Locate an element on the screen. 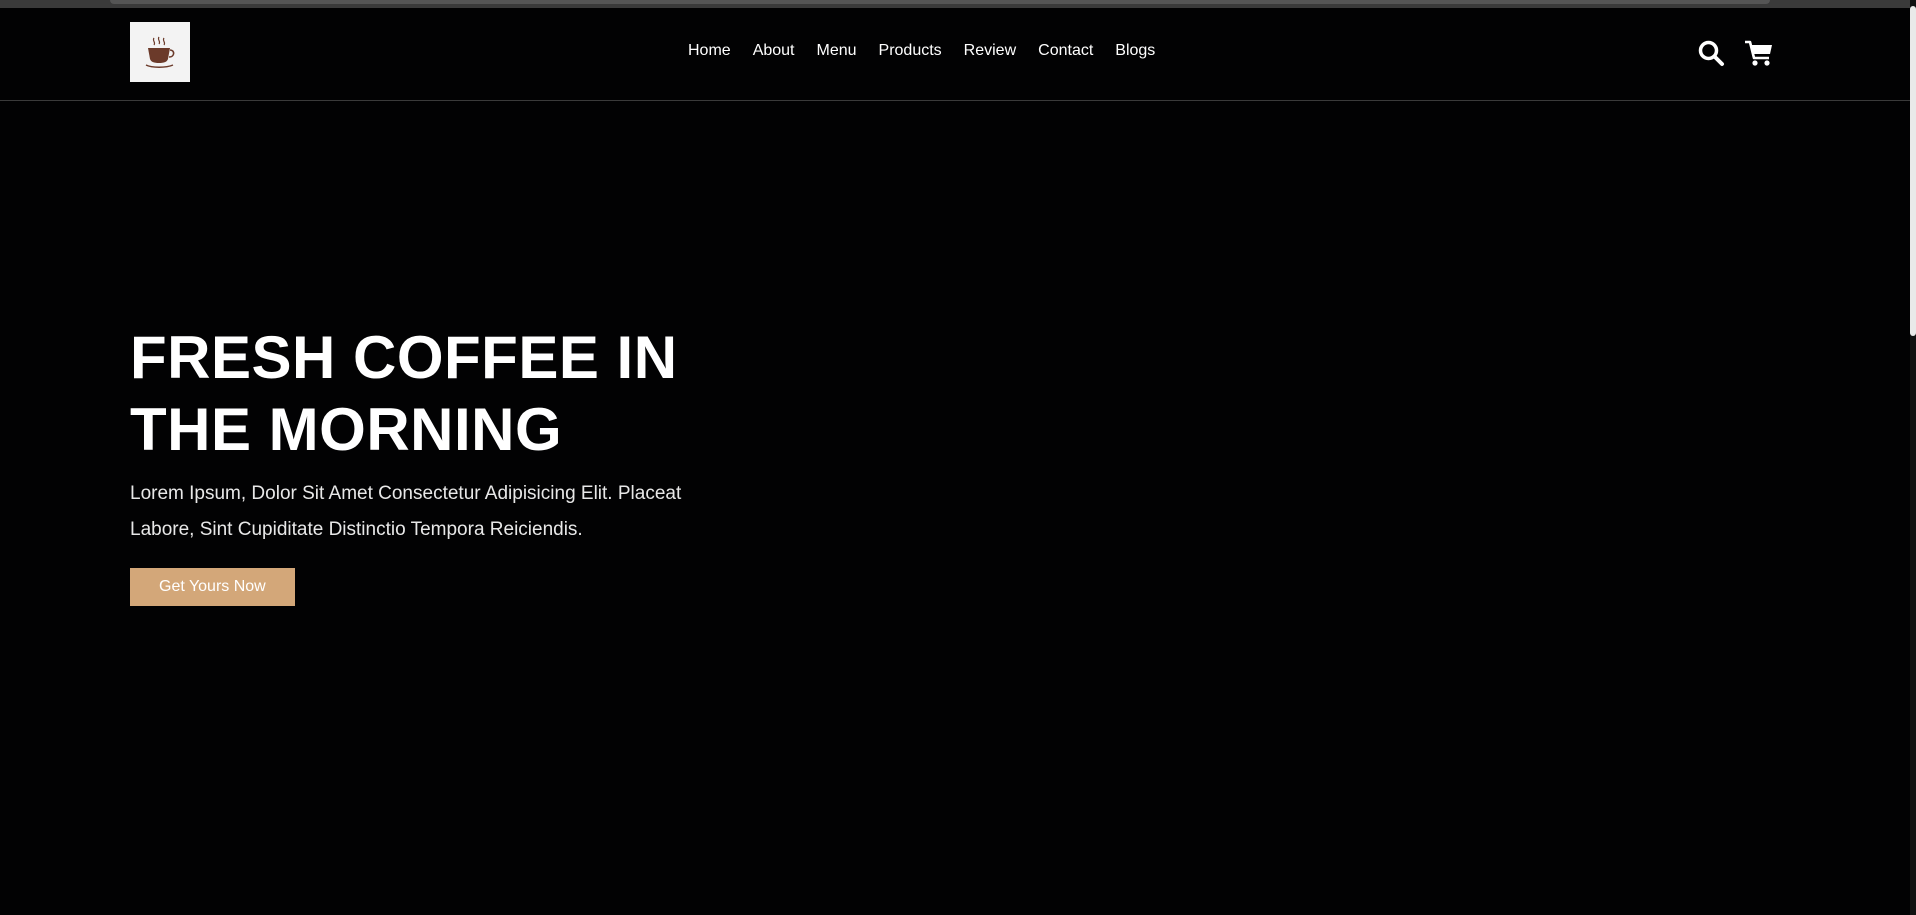 This screenshot has height=915, width=1916. browser-top-strip is located at coordinates (958, 4).